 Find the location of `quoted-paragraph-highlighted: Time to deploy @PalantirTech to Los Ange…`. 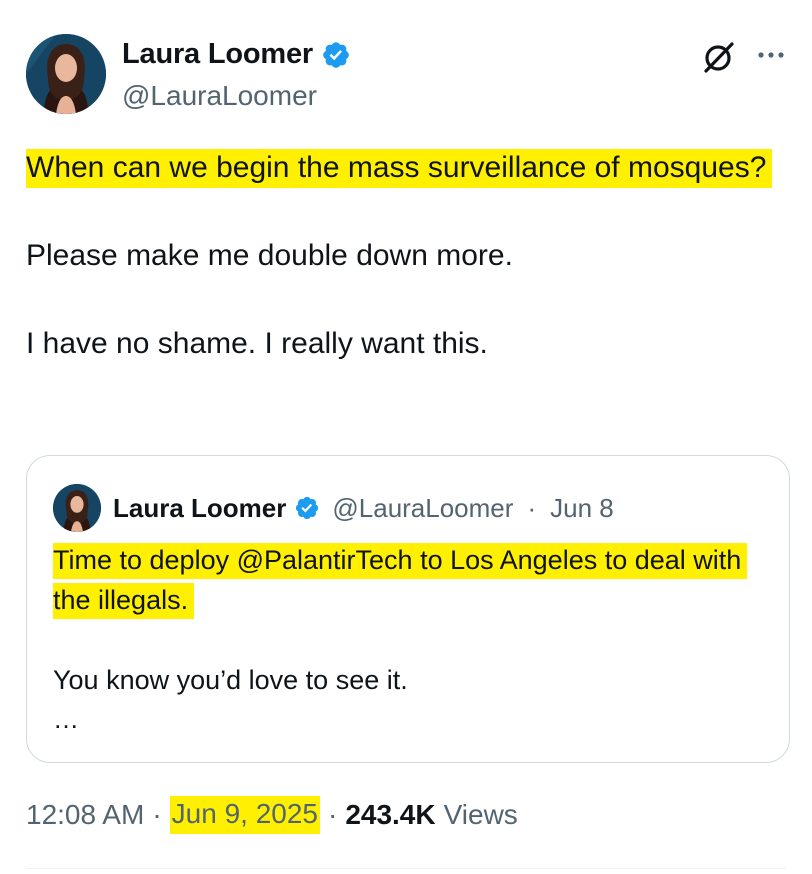

quoted-paragraph-highlighted: Time to deploy @PalantirTech to Los Ange… is located at coordinates (408, 580).